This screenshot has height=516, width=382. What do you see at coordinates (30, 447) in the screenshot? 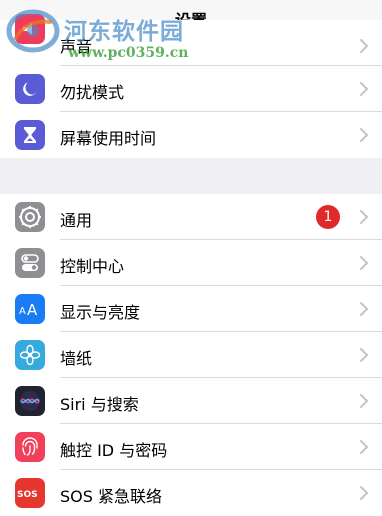
I see `fingerprint-icon` at bounding box center [30, 447].